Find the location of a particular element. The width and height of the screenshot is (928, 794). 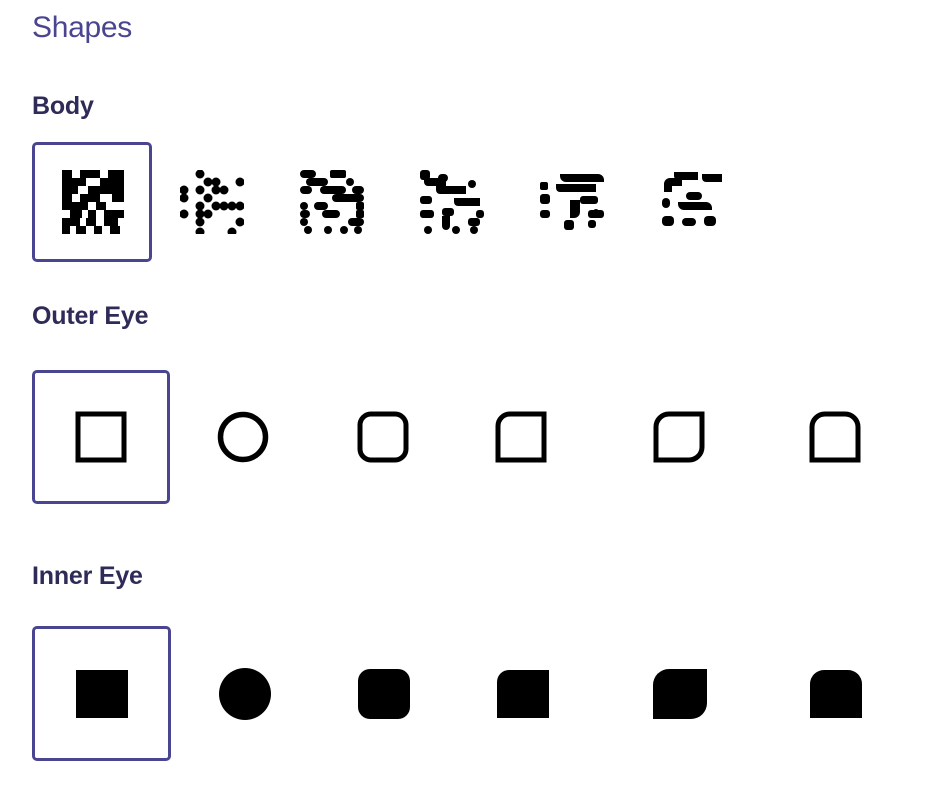

filled-rounded-square-icon is located at coordinates (383, 693).